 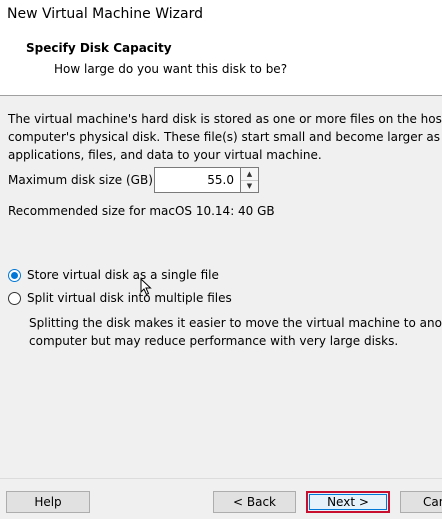 What do you see at coordinates (141, 211) in the screenshot?
I see `recommended-size-text: Recommended size for macOS 10.14: 40 GB` at bounding box center [141, 211].